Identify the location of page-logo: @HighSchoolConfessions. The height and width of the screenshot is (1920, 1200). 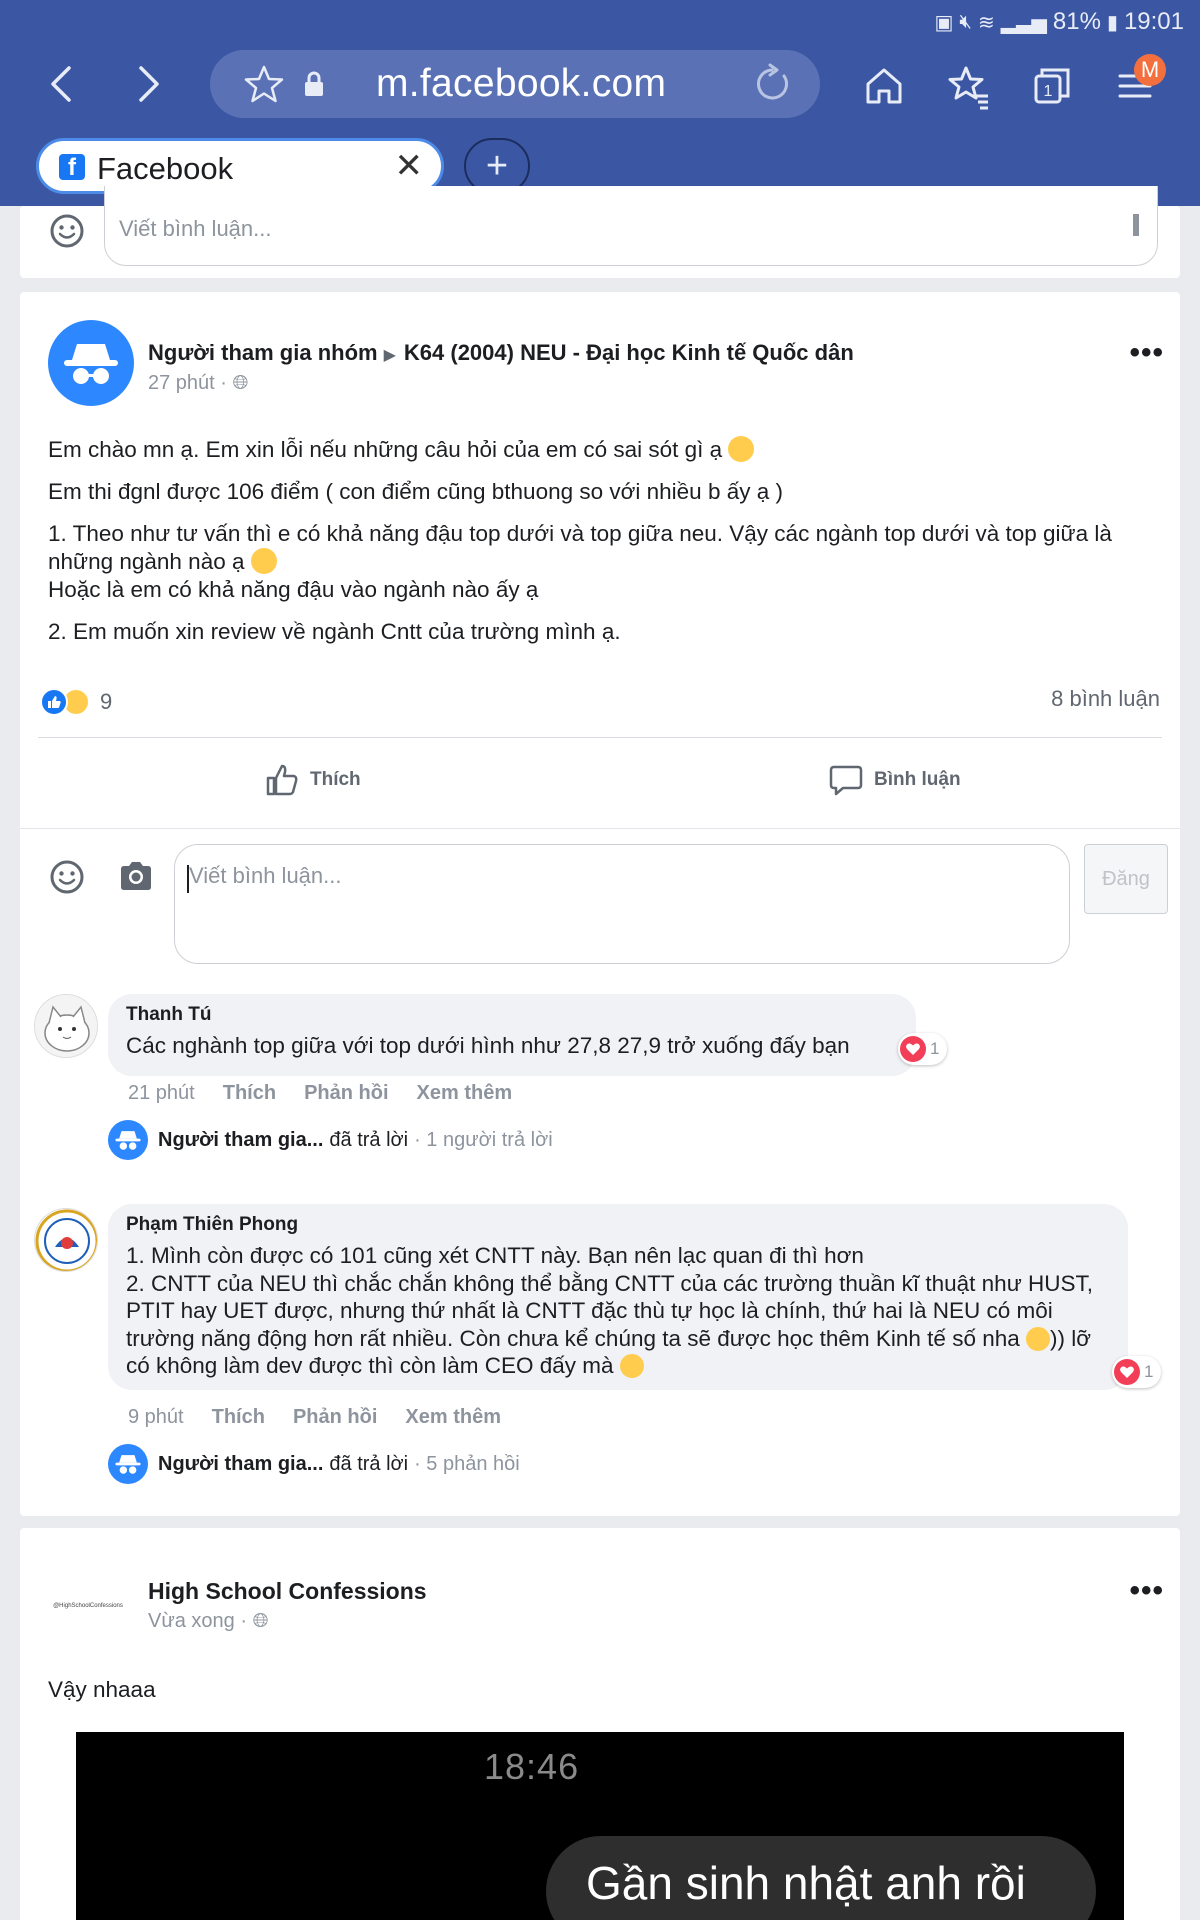
(88, 1606).